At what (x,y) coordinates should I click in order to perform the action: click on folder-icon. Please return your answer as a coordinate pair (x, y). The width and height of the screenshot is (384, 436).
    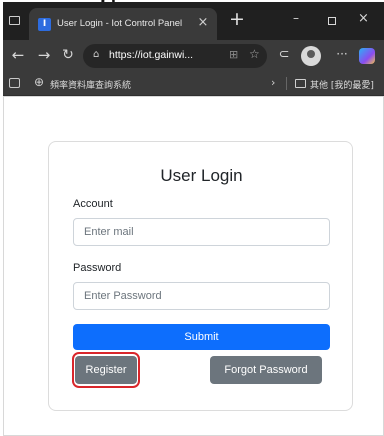
    Looking at the image, I should click on (300, 83).